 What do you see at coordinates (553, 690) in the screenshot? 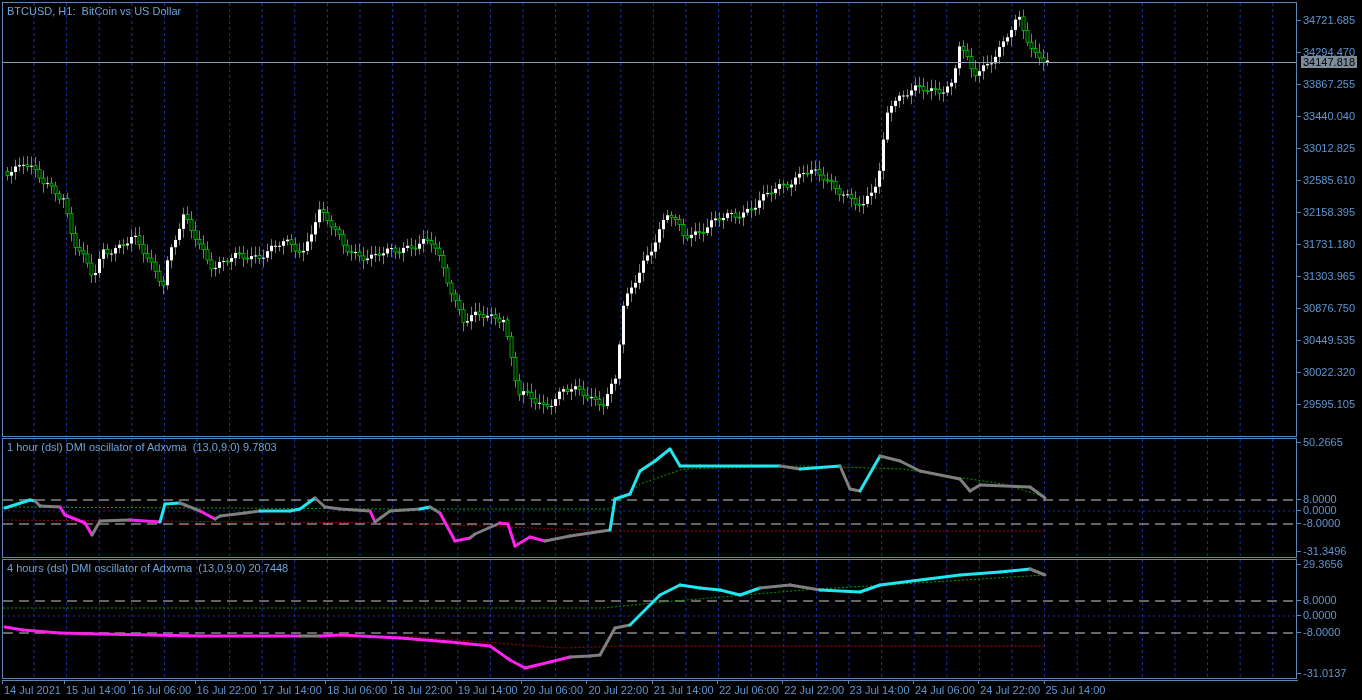
I see `time-label: 20 Jul 06:00` at bounding box center [553, 690].